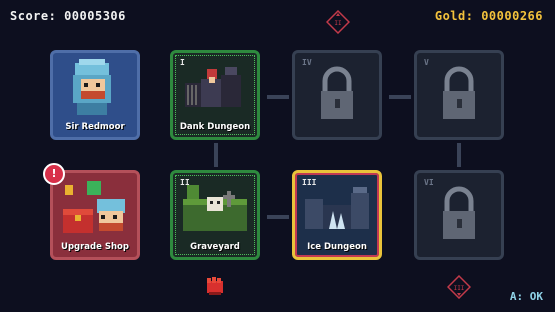 Image resolution: width=555 pixels, height=312 pixels. What do you see at coordinates (215, 127) in the screenshot?
I see `tile-label: Dank Dungeon` at bounding box center [215, 127].